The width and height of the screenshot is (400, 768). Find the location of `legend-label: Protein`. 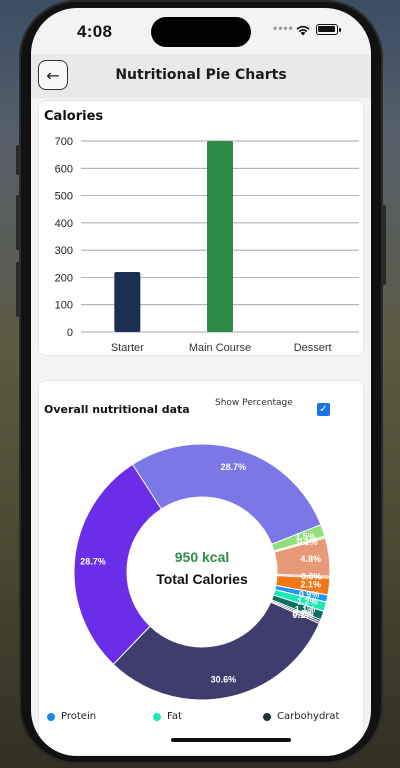

legend-label: Protein is located at coordinates (79, 716).